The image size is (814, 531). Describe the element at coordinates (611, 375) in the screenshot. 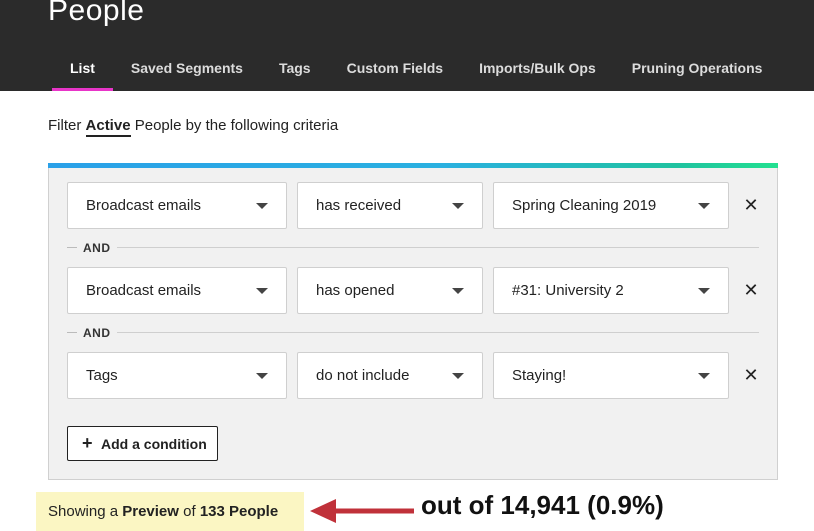

I see `value-select: Staying!` at that location.